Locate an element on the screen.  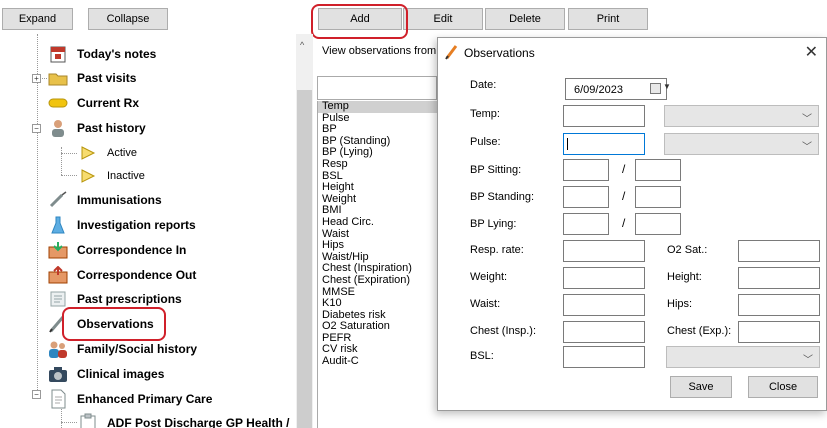
temp-method-select: ﹀ is located at coordinates (741, 116).